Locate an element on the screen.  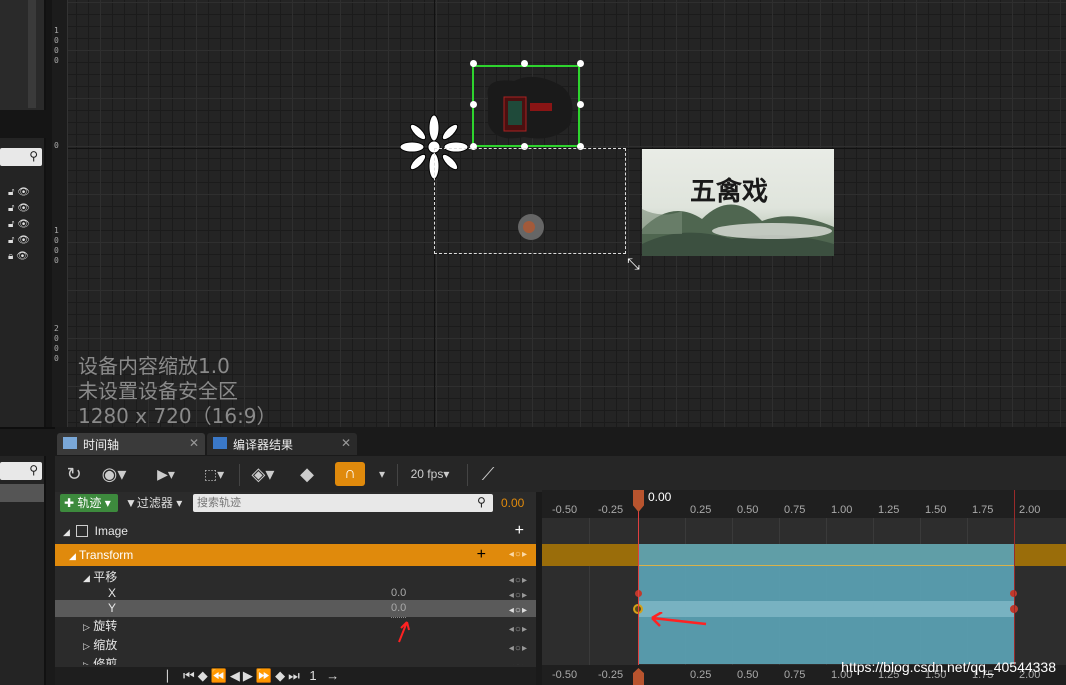
resolution-label: 1280 x 720（16:9） is located at coordinates (177, 416).